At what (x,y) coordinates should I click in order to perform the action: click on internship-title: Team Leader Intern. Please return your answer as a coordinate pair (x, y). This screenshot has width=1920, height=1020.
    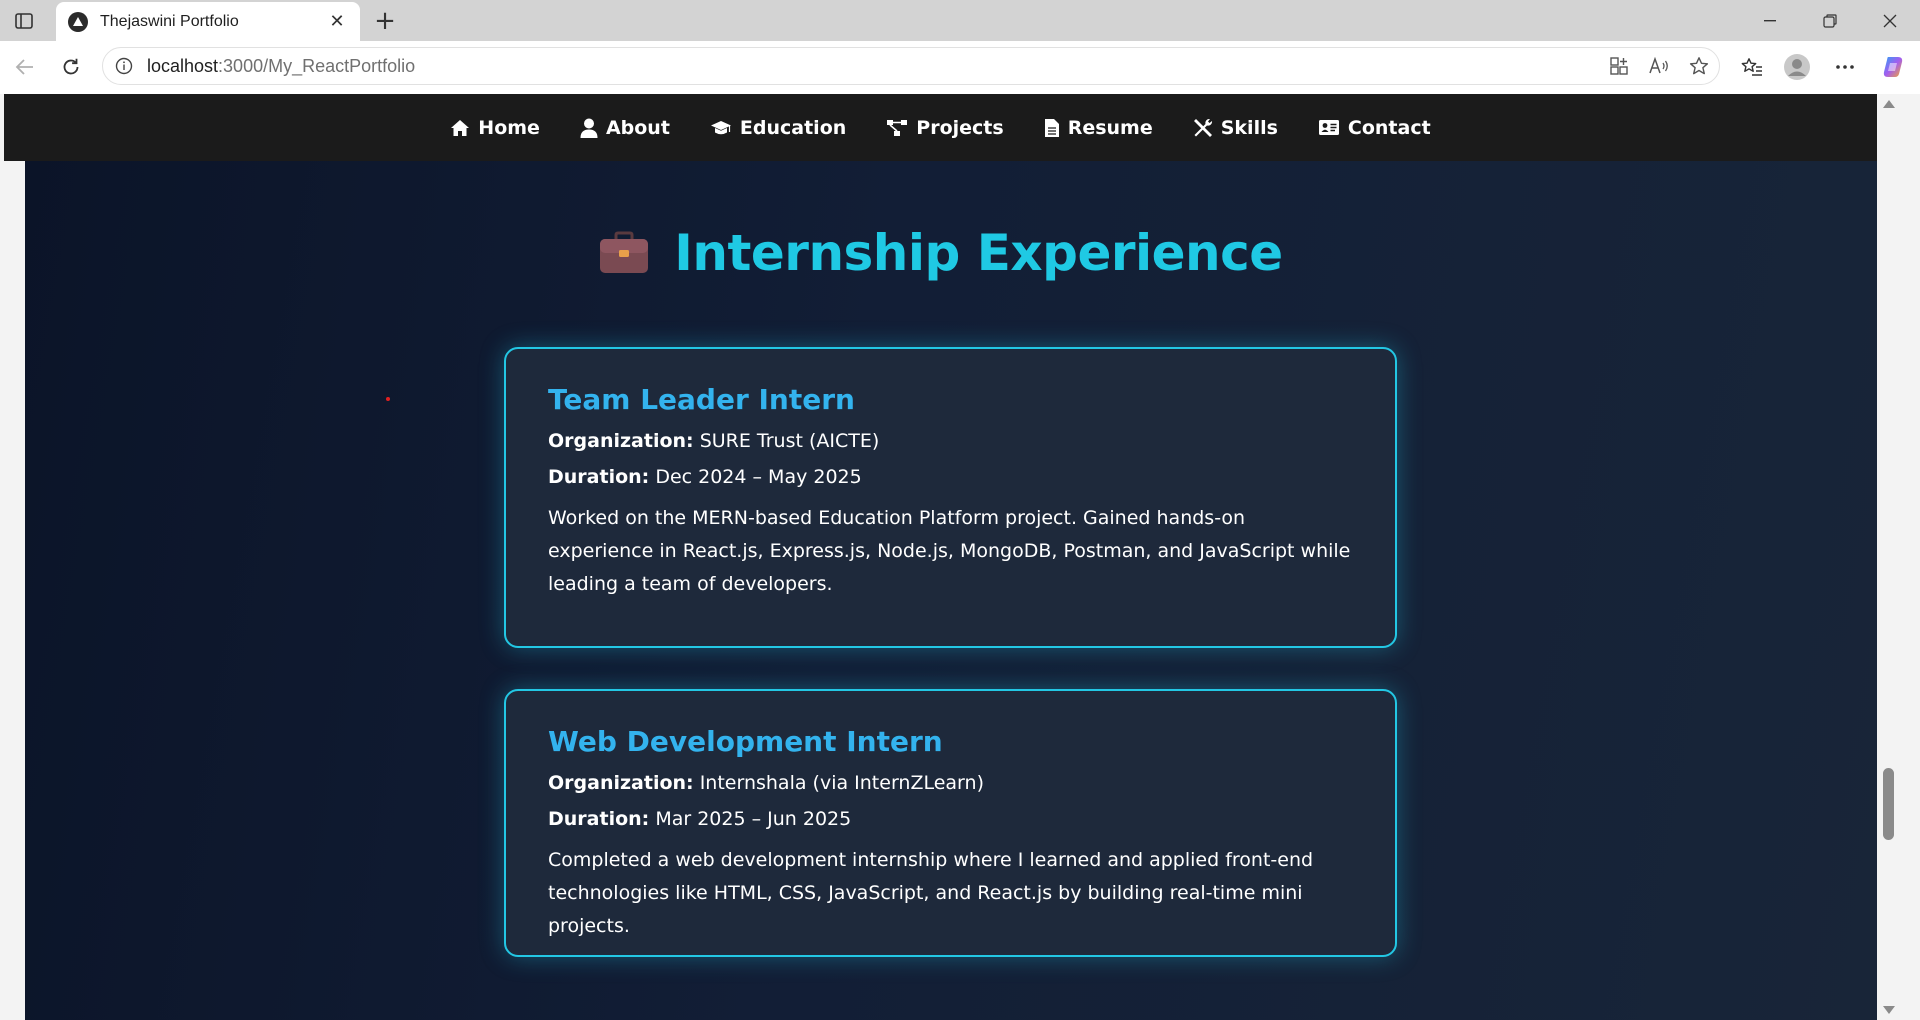
    Looking at the image, I should click on (701, 399).